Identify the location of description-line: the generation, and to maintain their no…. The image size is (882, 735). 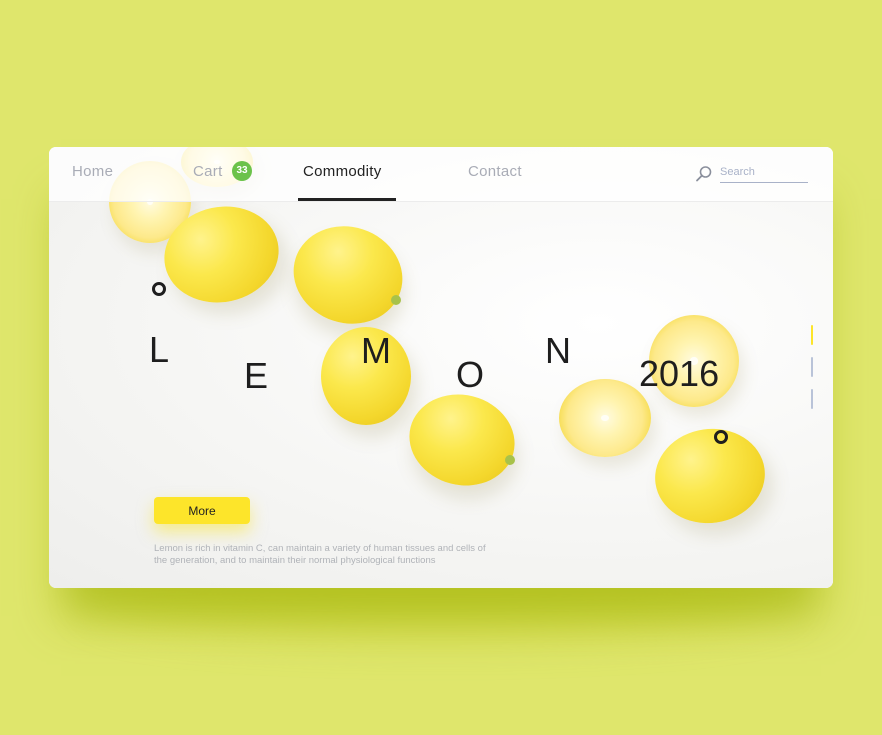
(295, 560).